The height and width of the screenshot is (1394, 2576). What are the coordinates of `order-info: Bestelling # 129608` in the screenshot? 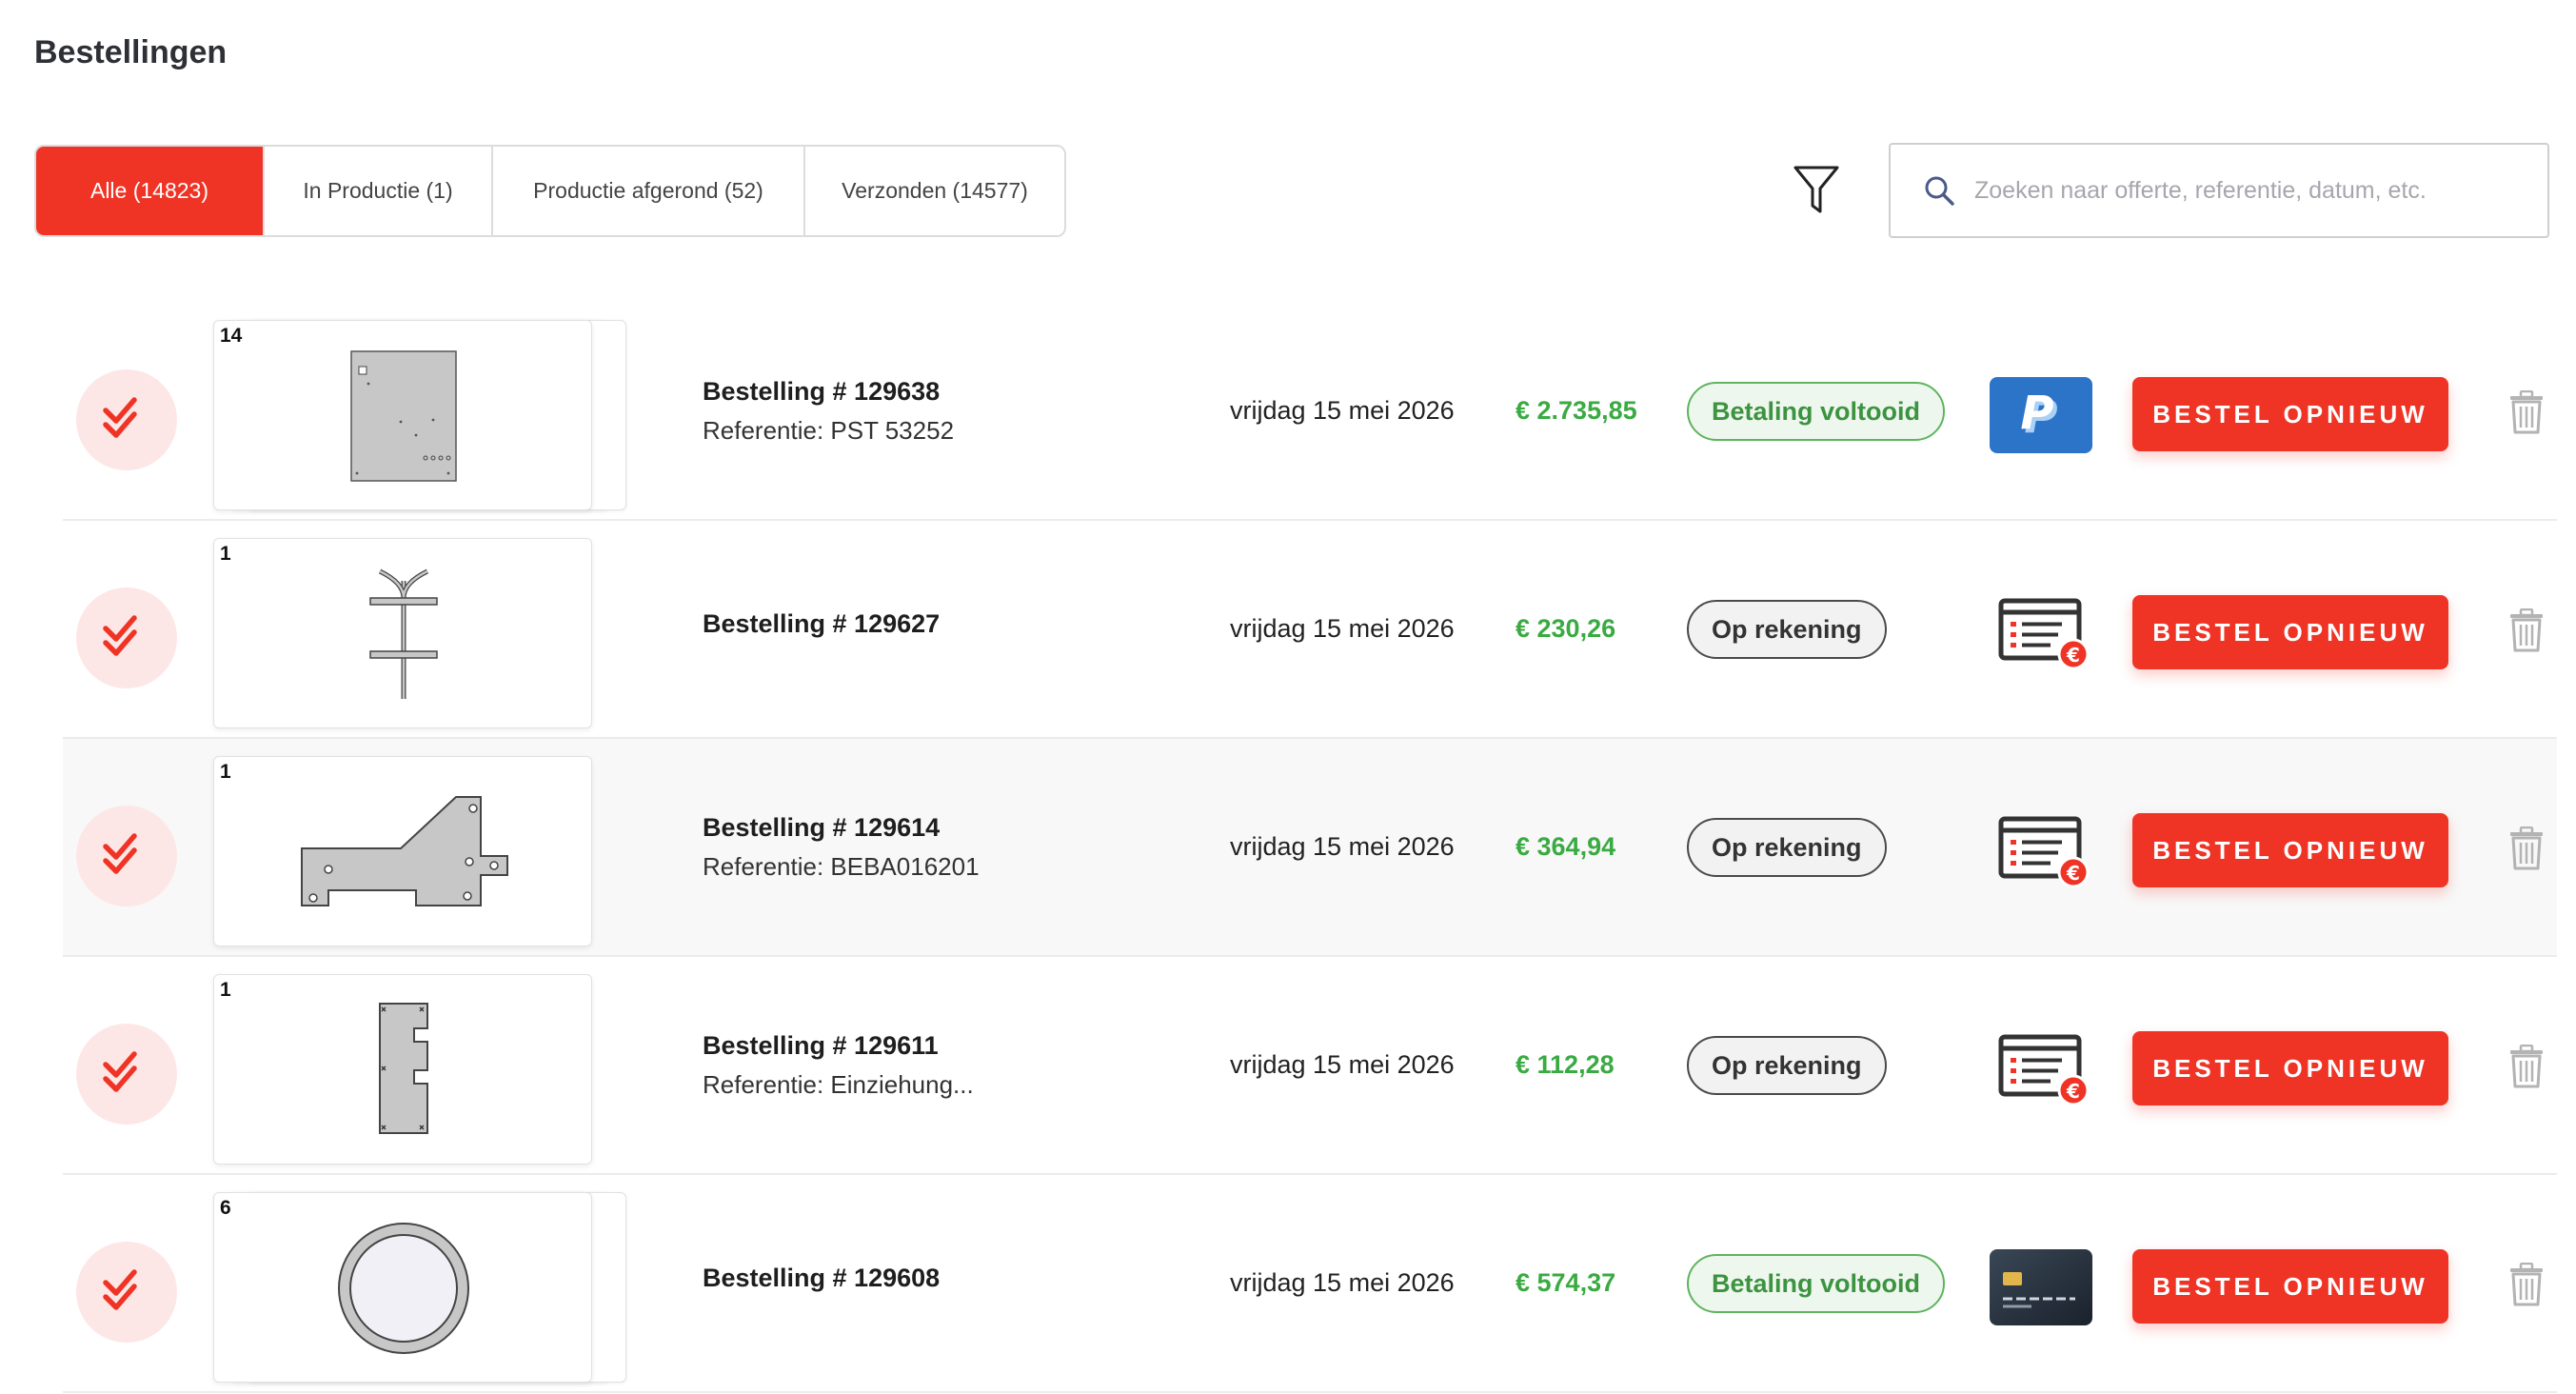 It's located at (821, 1283).